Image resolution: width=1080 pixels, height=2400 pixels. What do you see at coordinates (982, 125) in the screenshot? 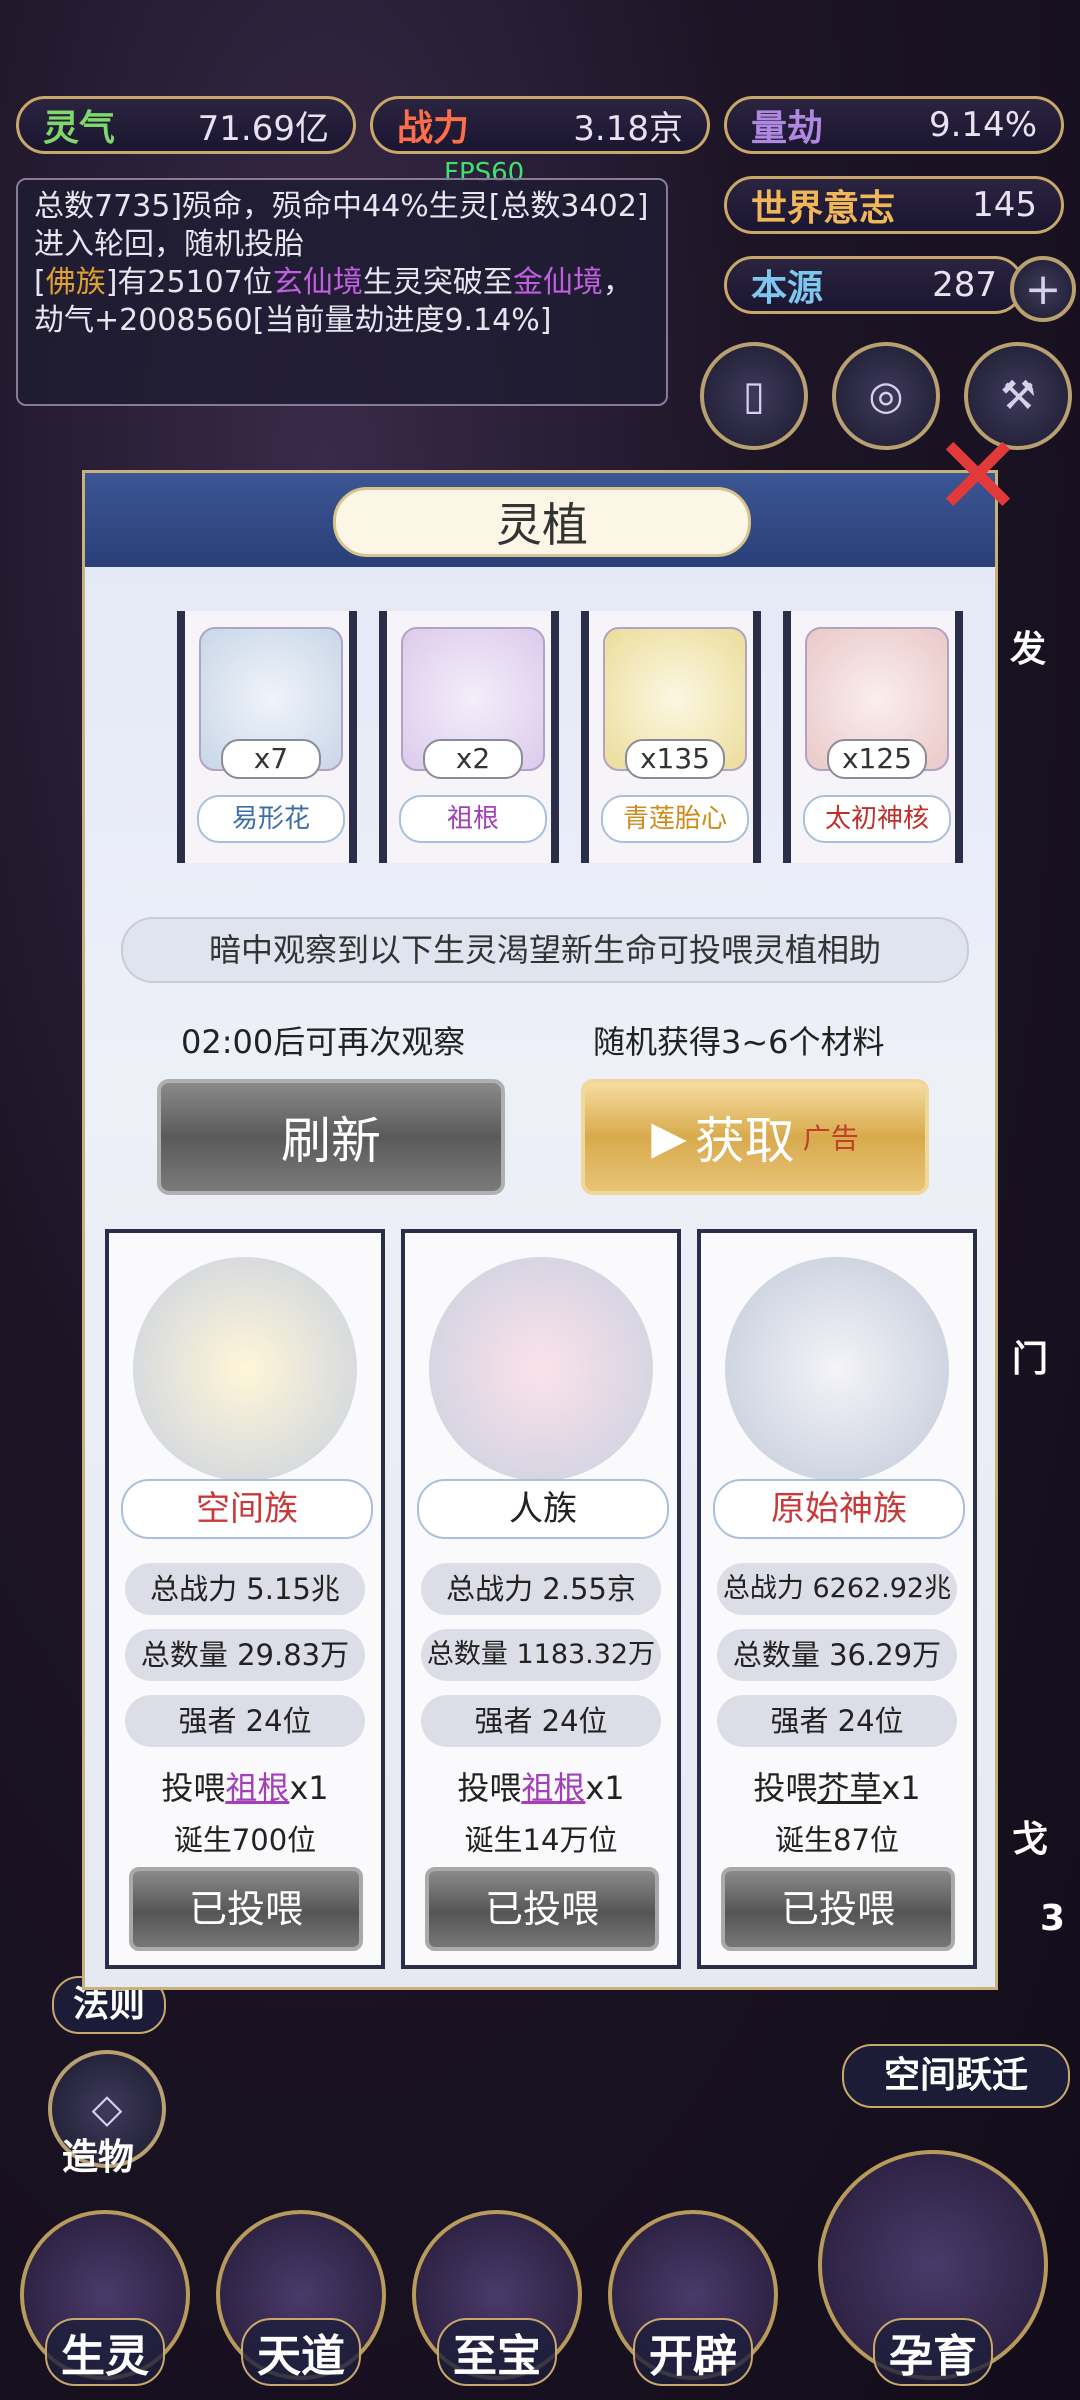
I see `stat-value: 9.14%` at bounding box center [982, 125].